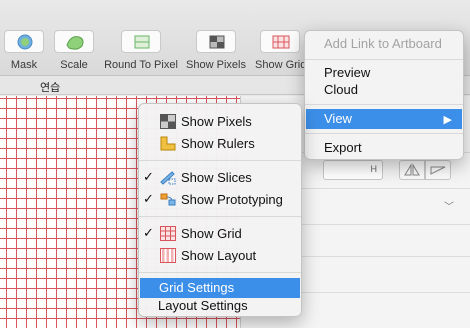  Describe the element at coordinates (220, 144) in the screenshot. I see `menu-item-show-rulers: Show Rulers` at that location.